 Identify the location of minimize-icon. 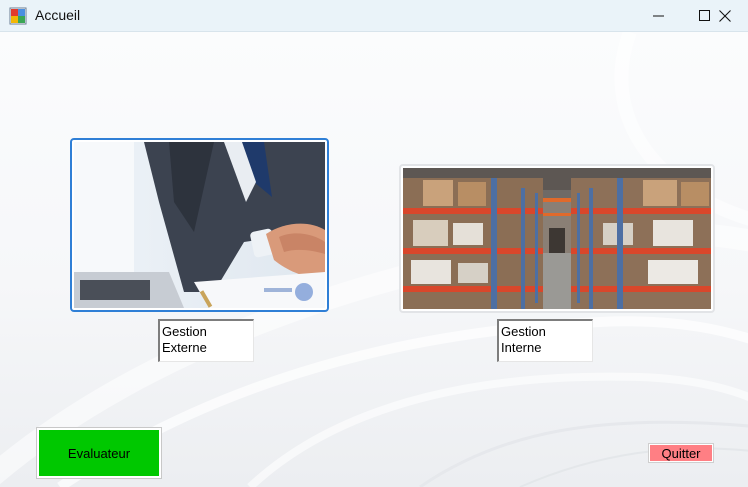
(658, 16).